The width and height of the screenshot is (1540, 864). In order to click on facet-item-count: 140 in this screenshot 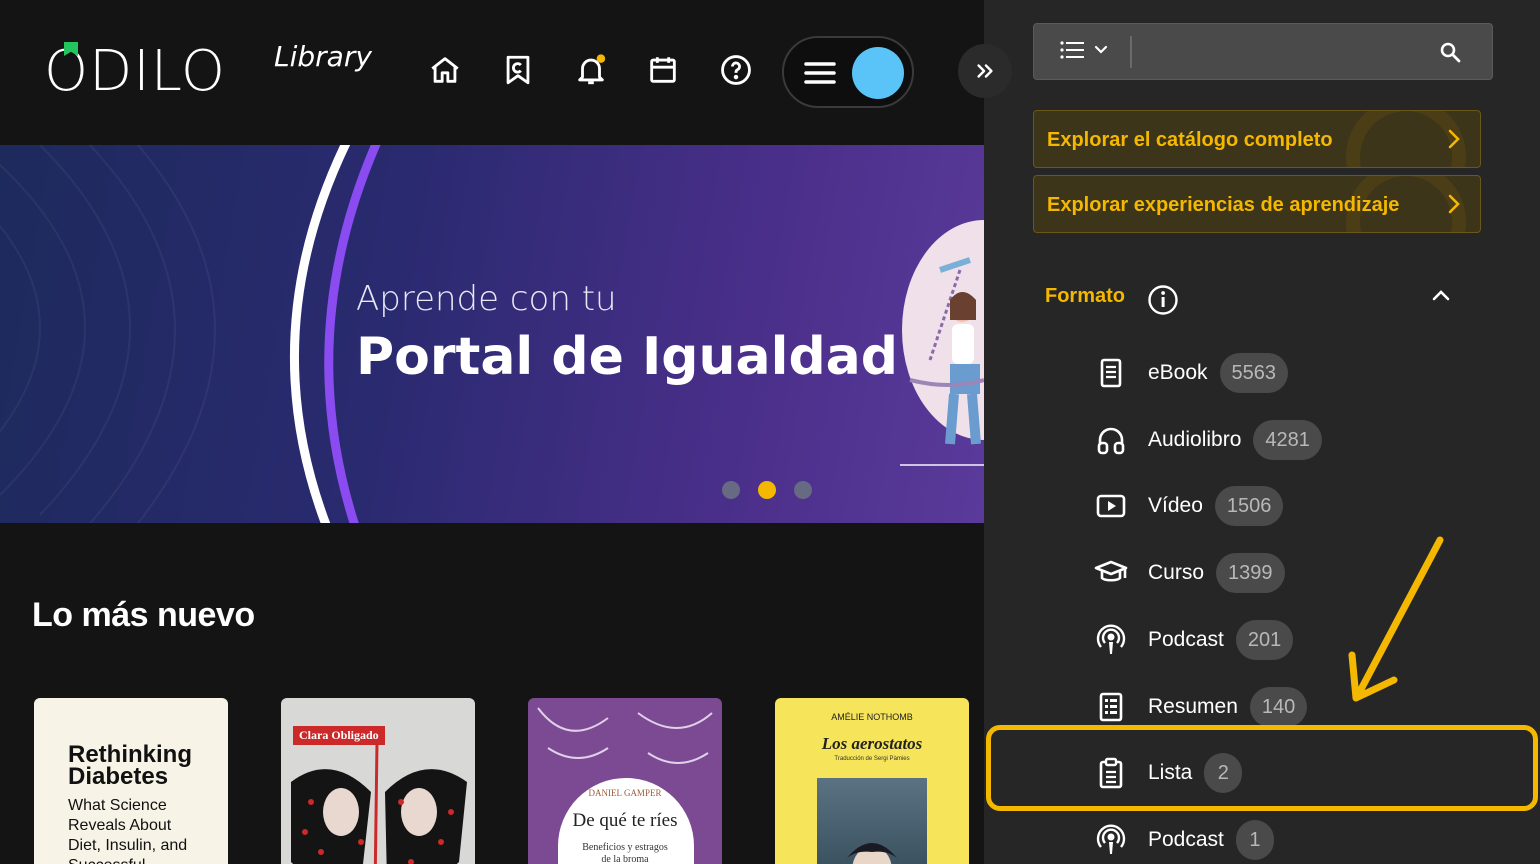, I will do `click(1278, 707)`.